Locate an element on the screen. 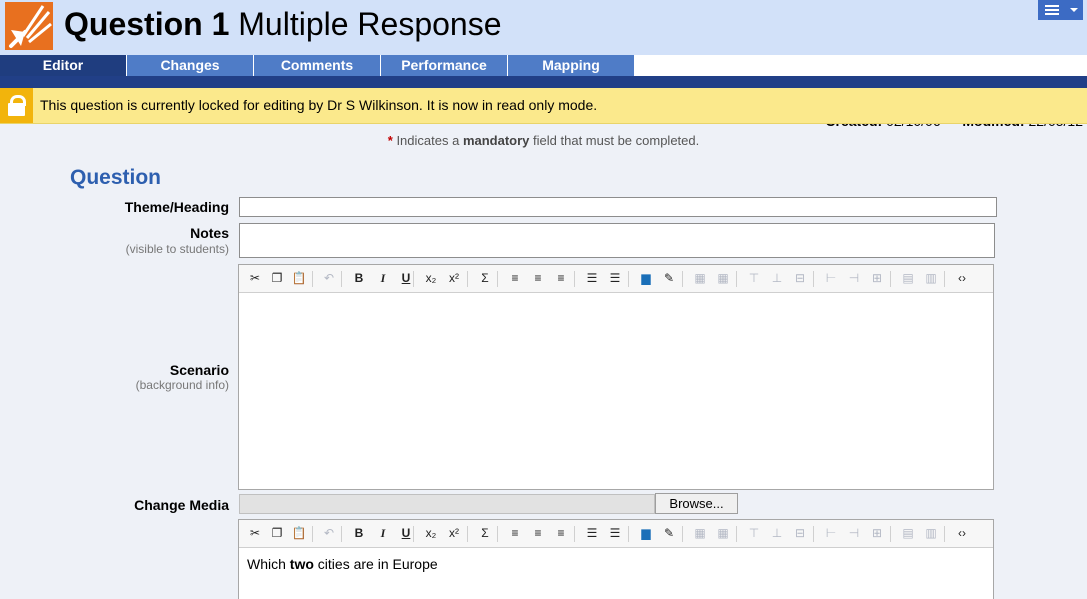 The width and height of the screenshot is (1087, 599). scenario-toolbar: ✂ ❐ 📋 ↶ B I Ux₂ x² Σ ≡ ≡ ≡ ☰ ☰ ▆ ✎ ▦ ▦ ⊤ ⊥ ⊟ ⊢ ⊣ ⊞ ▤ ▥ ‹› is located at coordinates (616, 279).